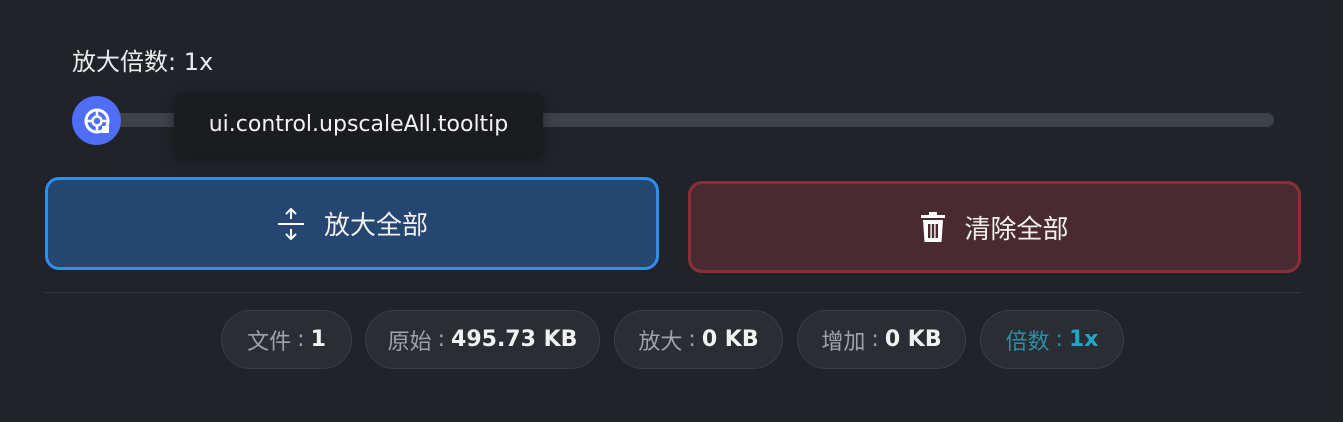 This screenshot has height=422, width=1343. I want to click on upscale-all-label: 放大全部, so click(375, 226).